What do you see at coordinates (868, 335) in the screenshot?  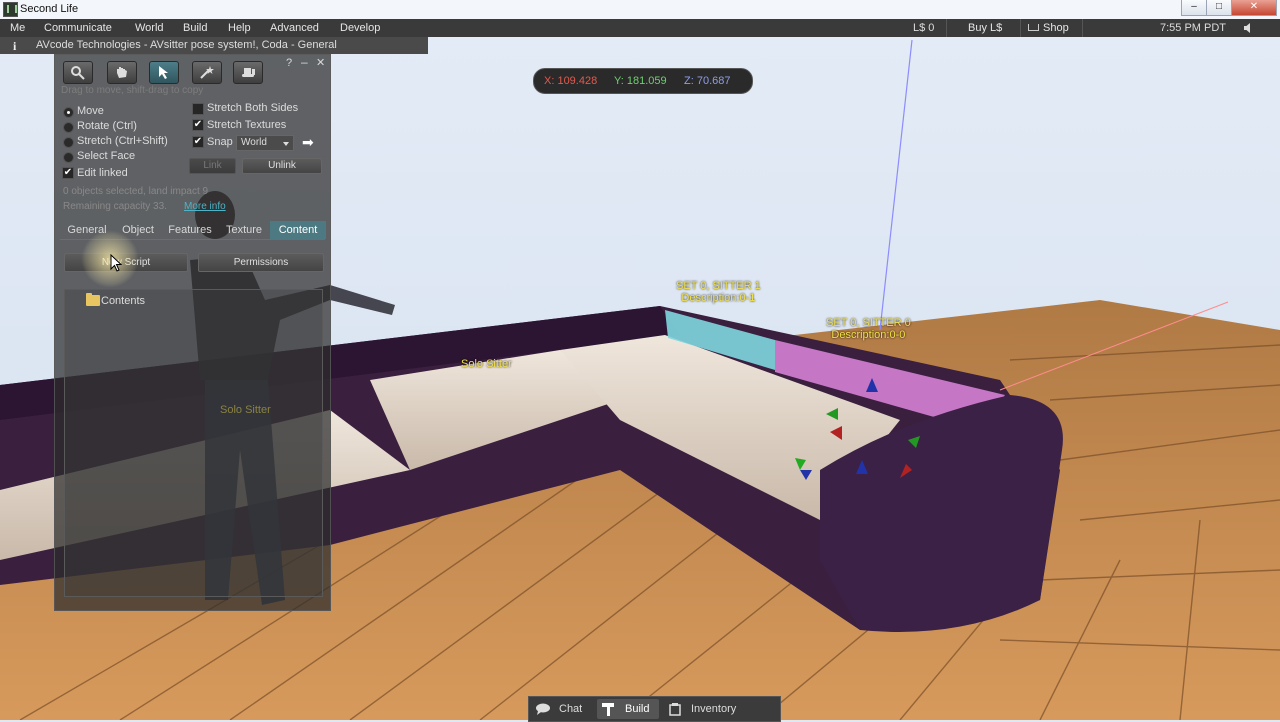 I see `sitter-0-desc: Description:0-0` at bounding box center [868, 335].